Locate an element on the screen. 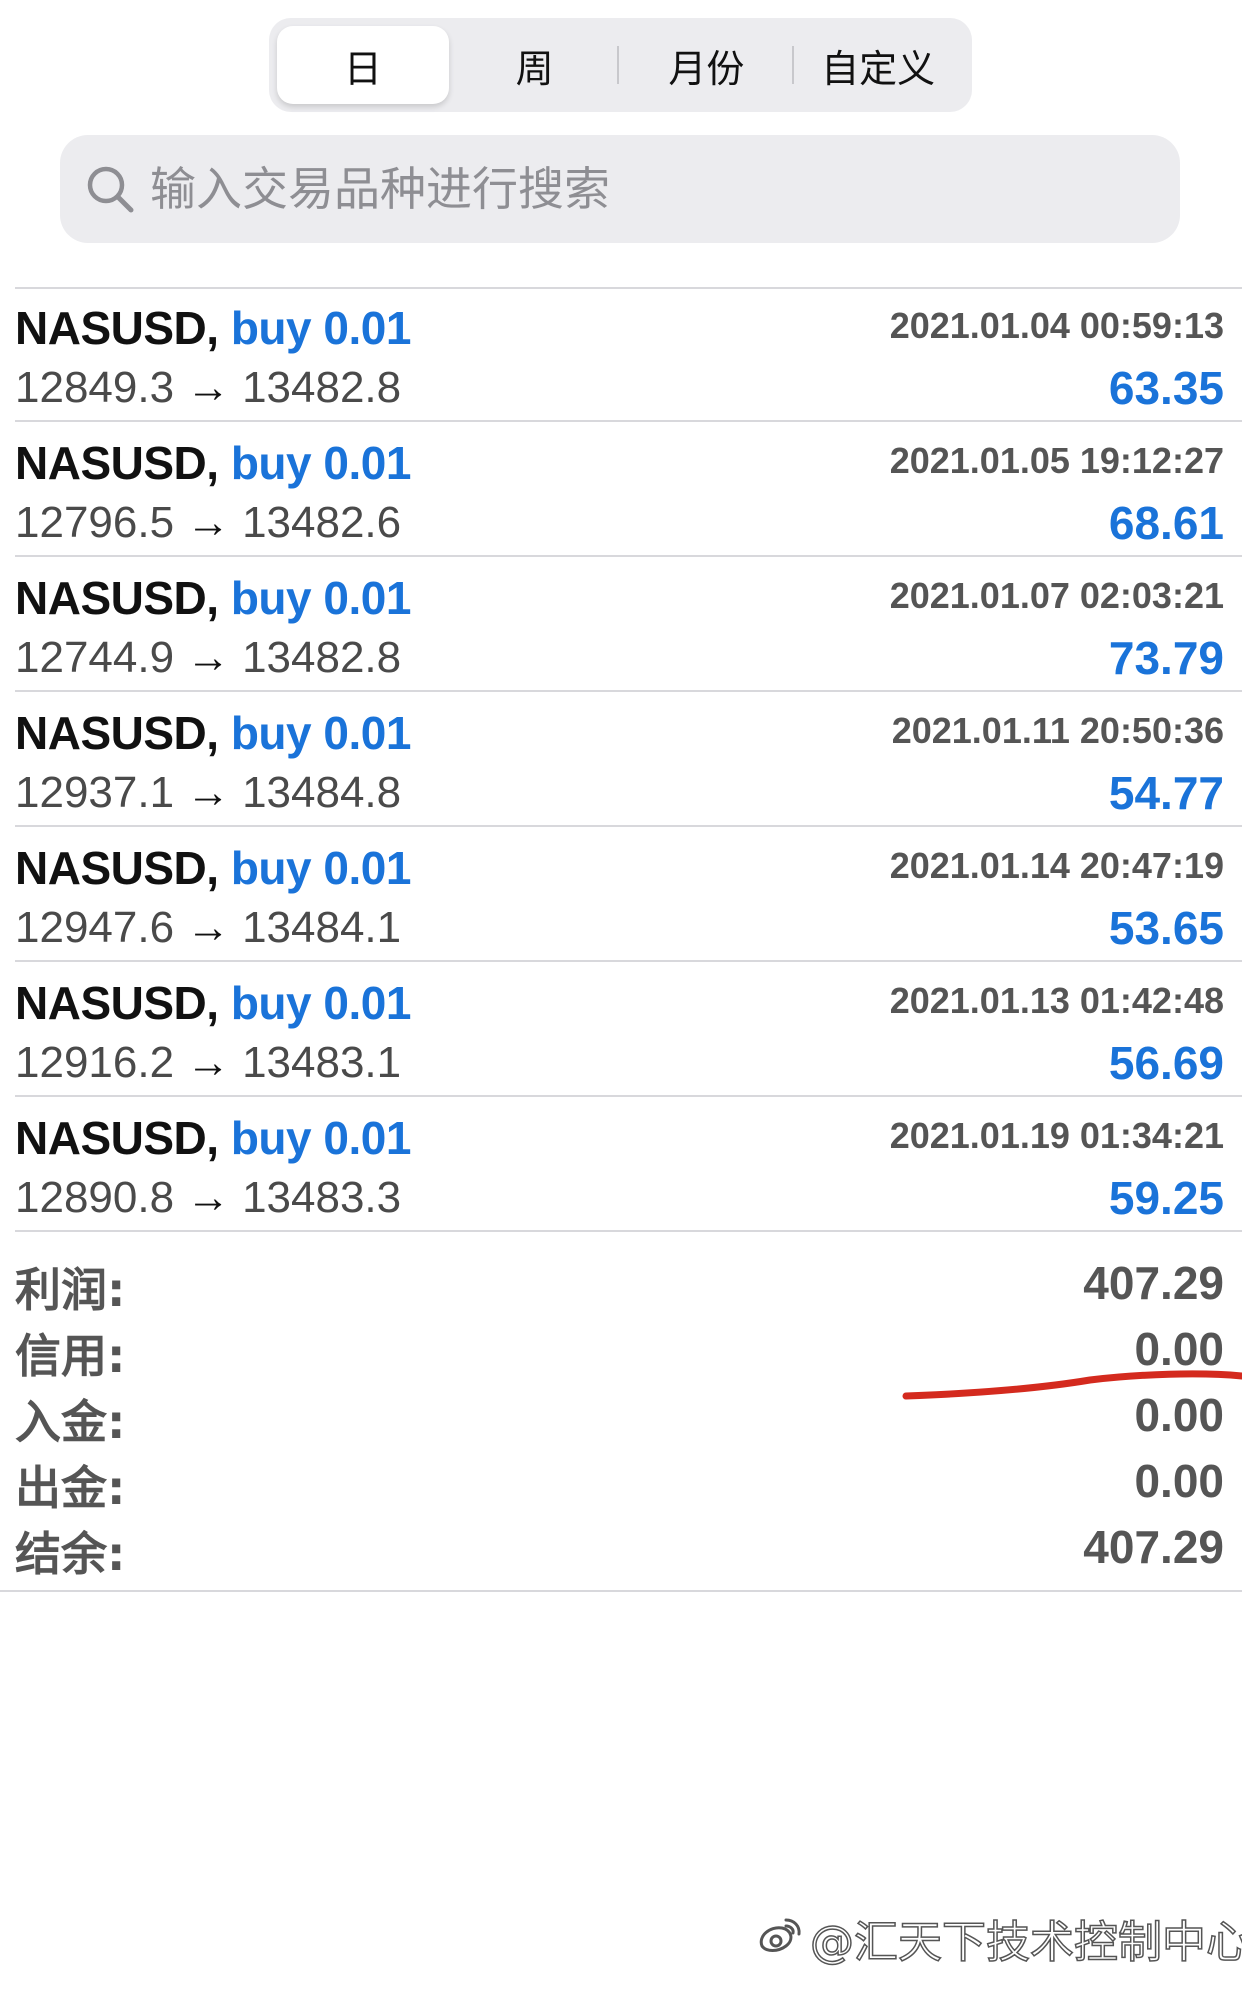  trade-prices: 12890.8 → 13483.3 is located at coordinates (208, 1198).